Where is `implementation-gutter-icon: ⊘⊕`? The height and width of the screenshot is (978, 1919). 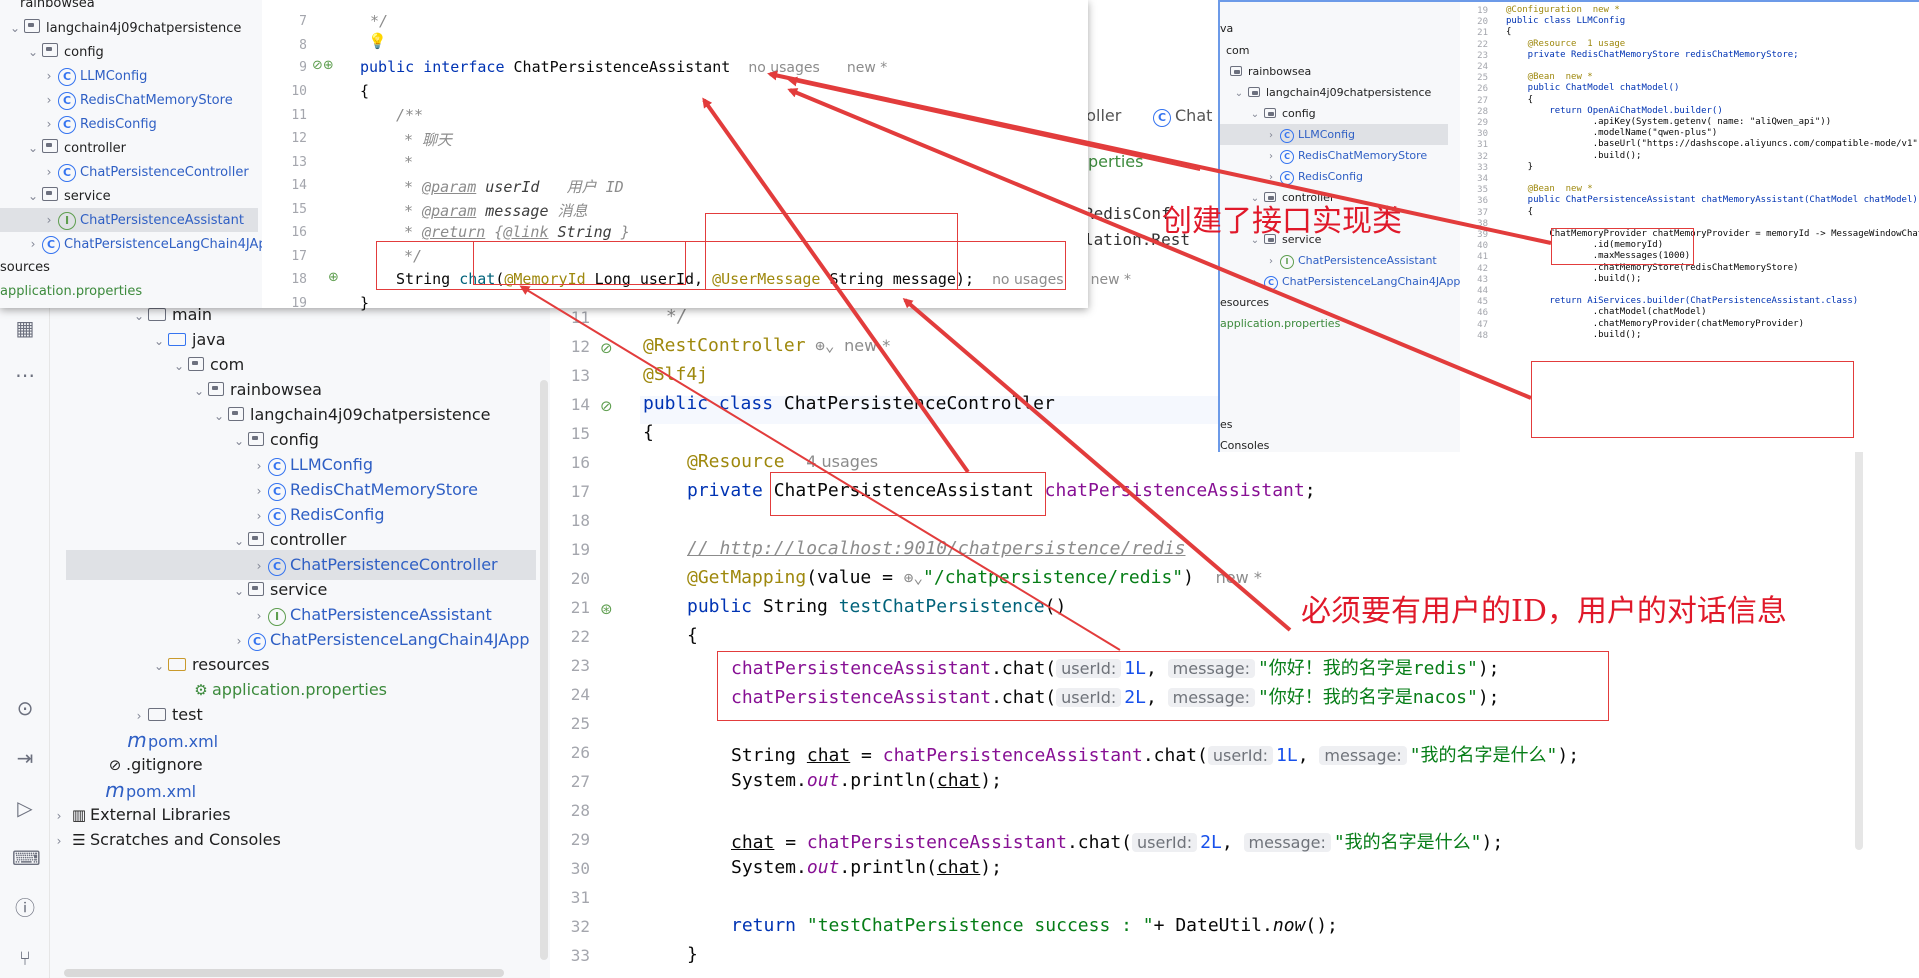
implementation-gutter-icon: ⊘⊕ is located at coordinates (323, 65).